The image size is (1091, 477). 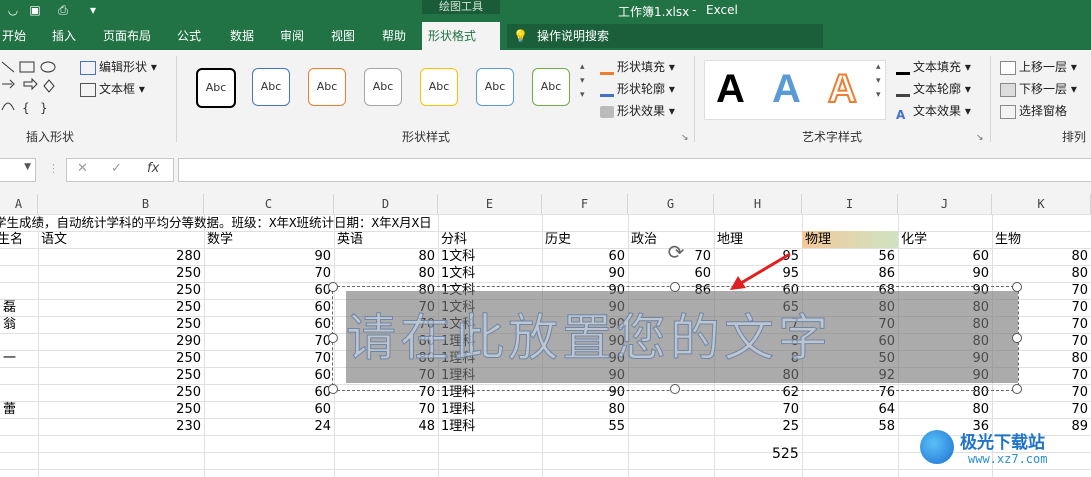 What do you see at coordinates (394, 36) in the screenshot?
I see `tab-help: 帮助` at bounding box center [394, 36].